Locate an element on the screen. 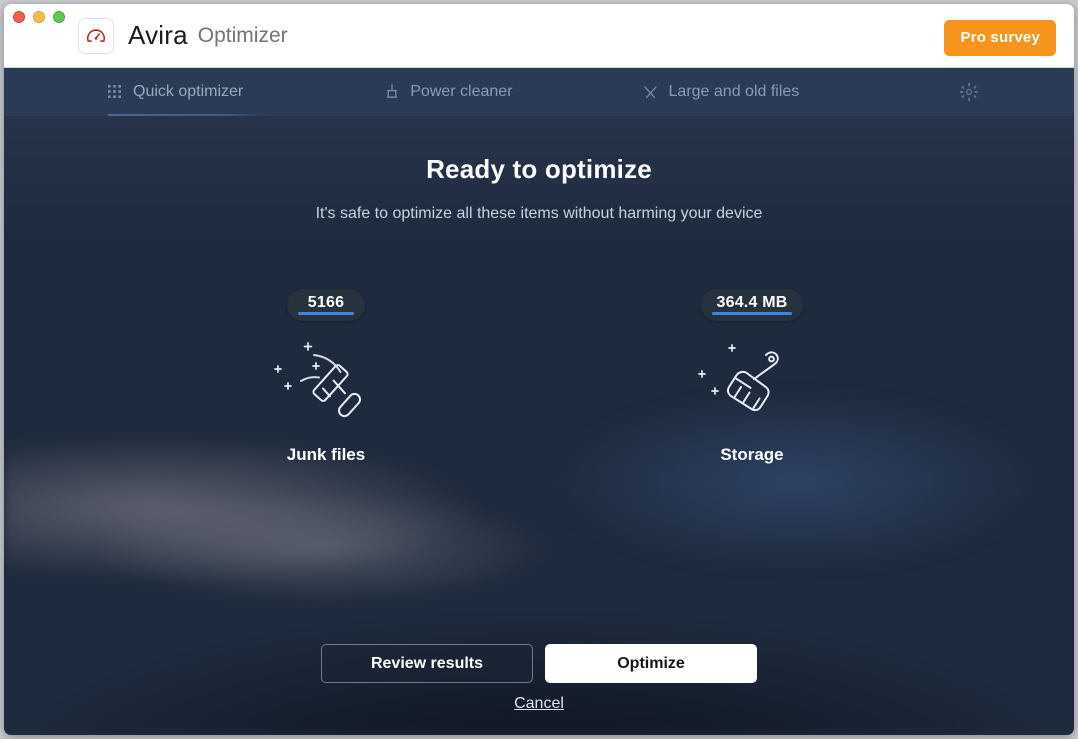 This screenshot has width=1078, height=739. cancel-link: Cancel is located at coordinates (539, 704).